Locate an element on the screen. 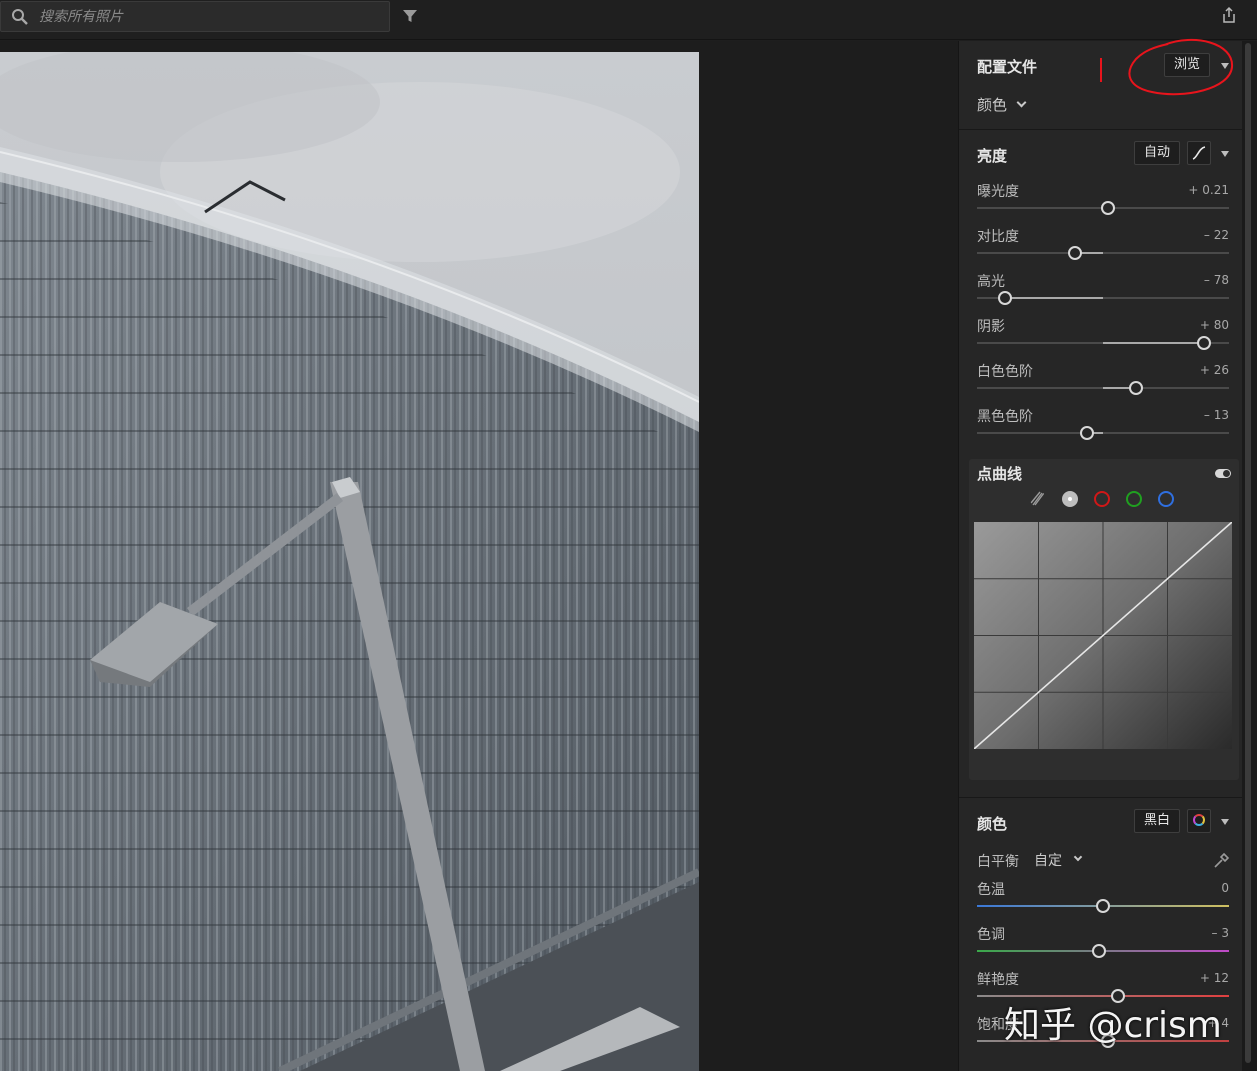 This screenshot has width=1257, height=1071. slider-value: – 3 is located at coordinates (1199, 933).